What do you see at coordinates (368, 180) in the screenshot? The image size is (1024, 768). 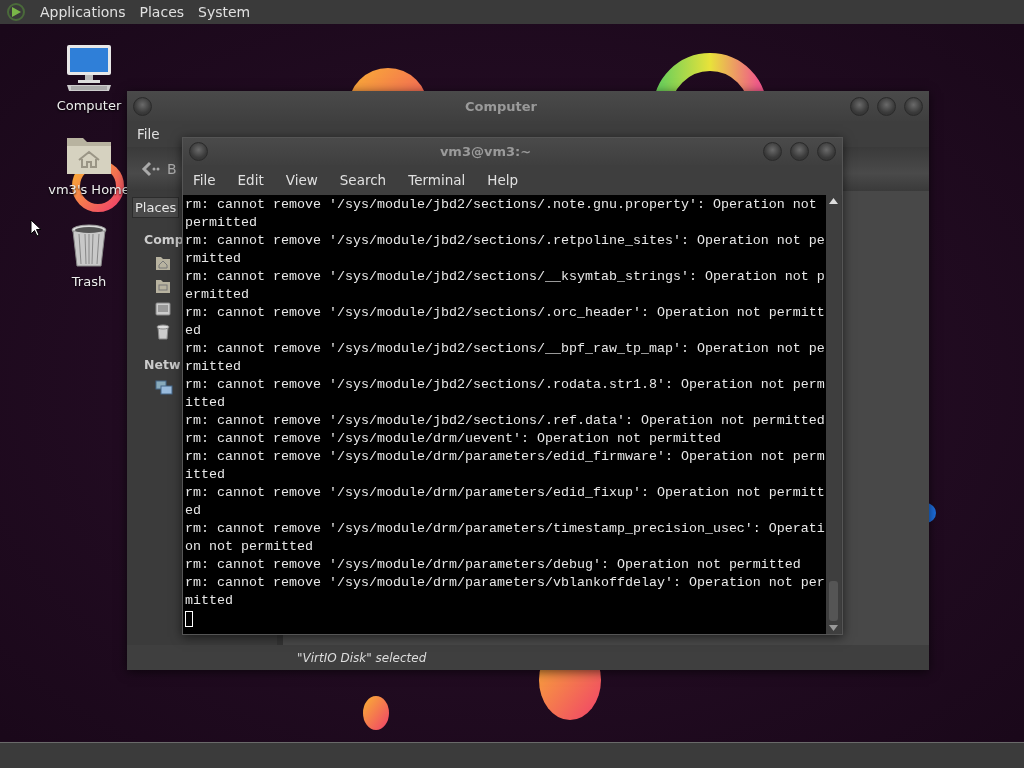 I see `menu-item: Search` at bounding box center [368, 180].